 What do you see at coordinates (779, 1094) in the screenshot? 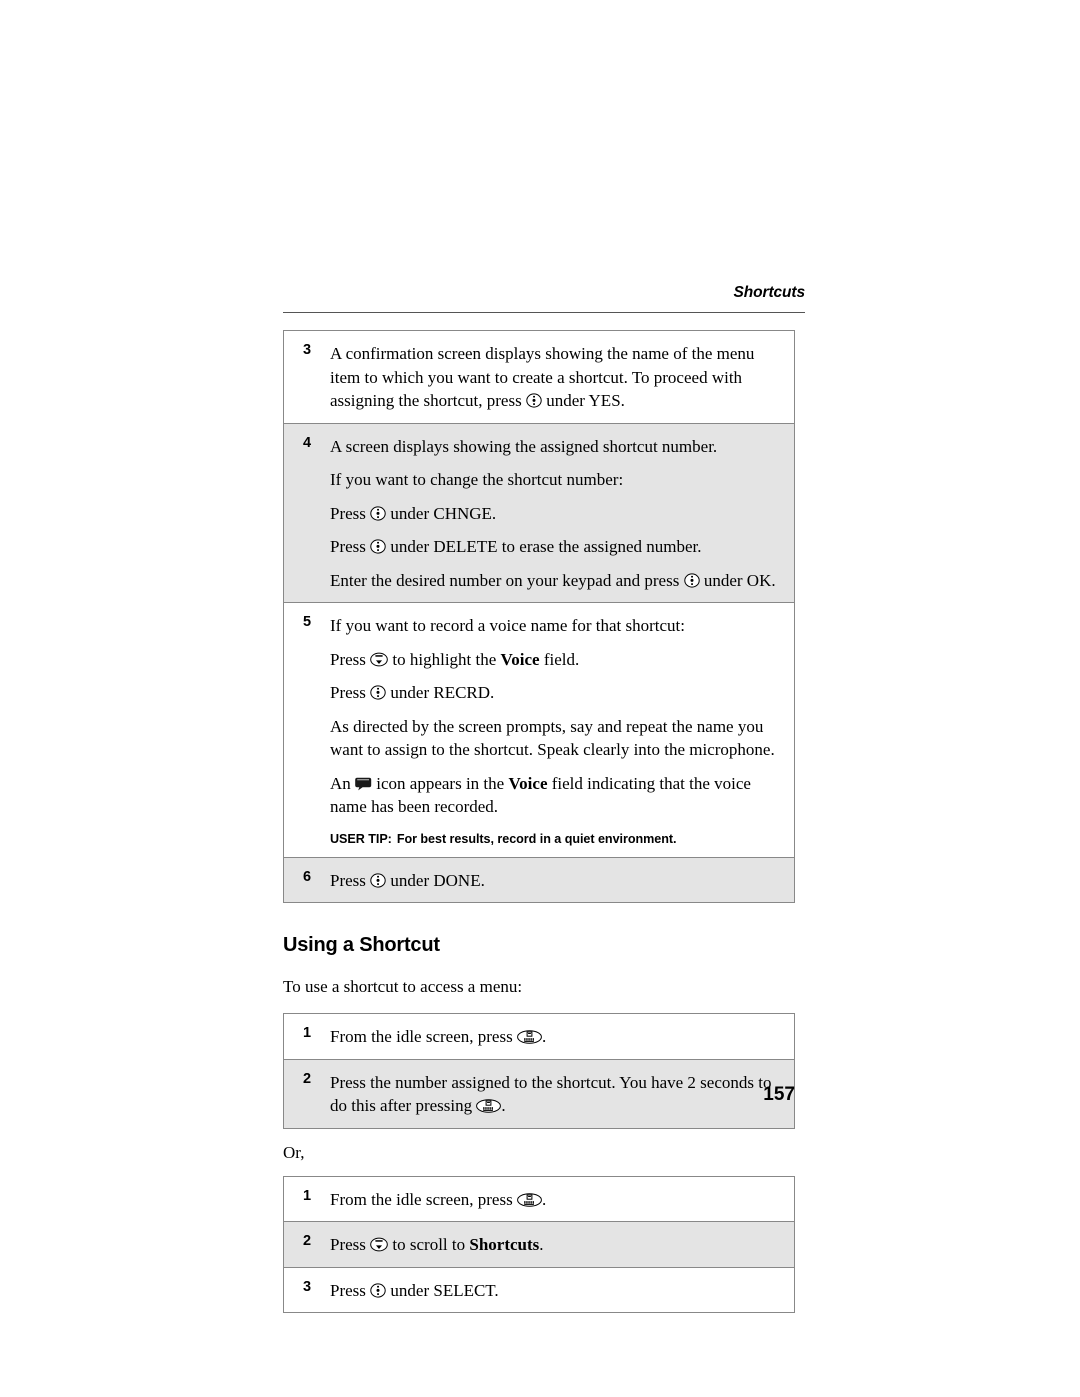
I see `page-number: 157` at bounding box center [779, 1094].